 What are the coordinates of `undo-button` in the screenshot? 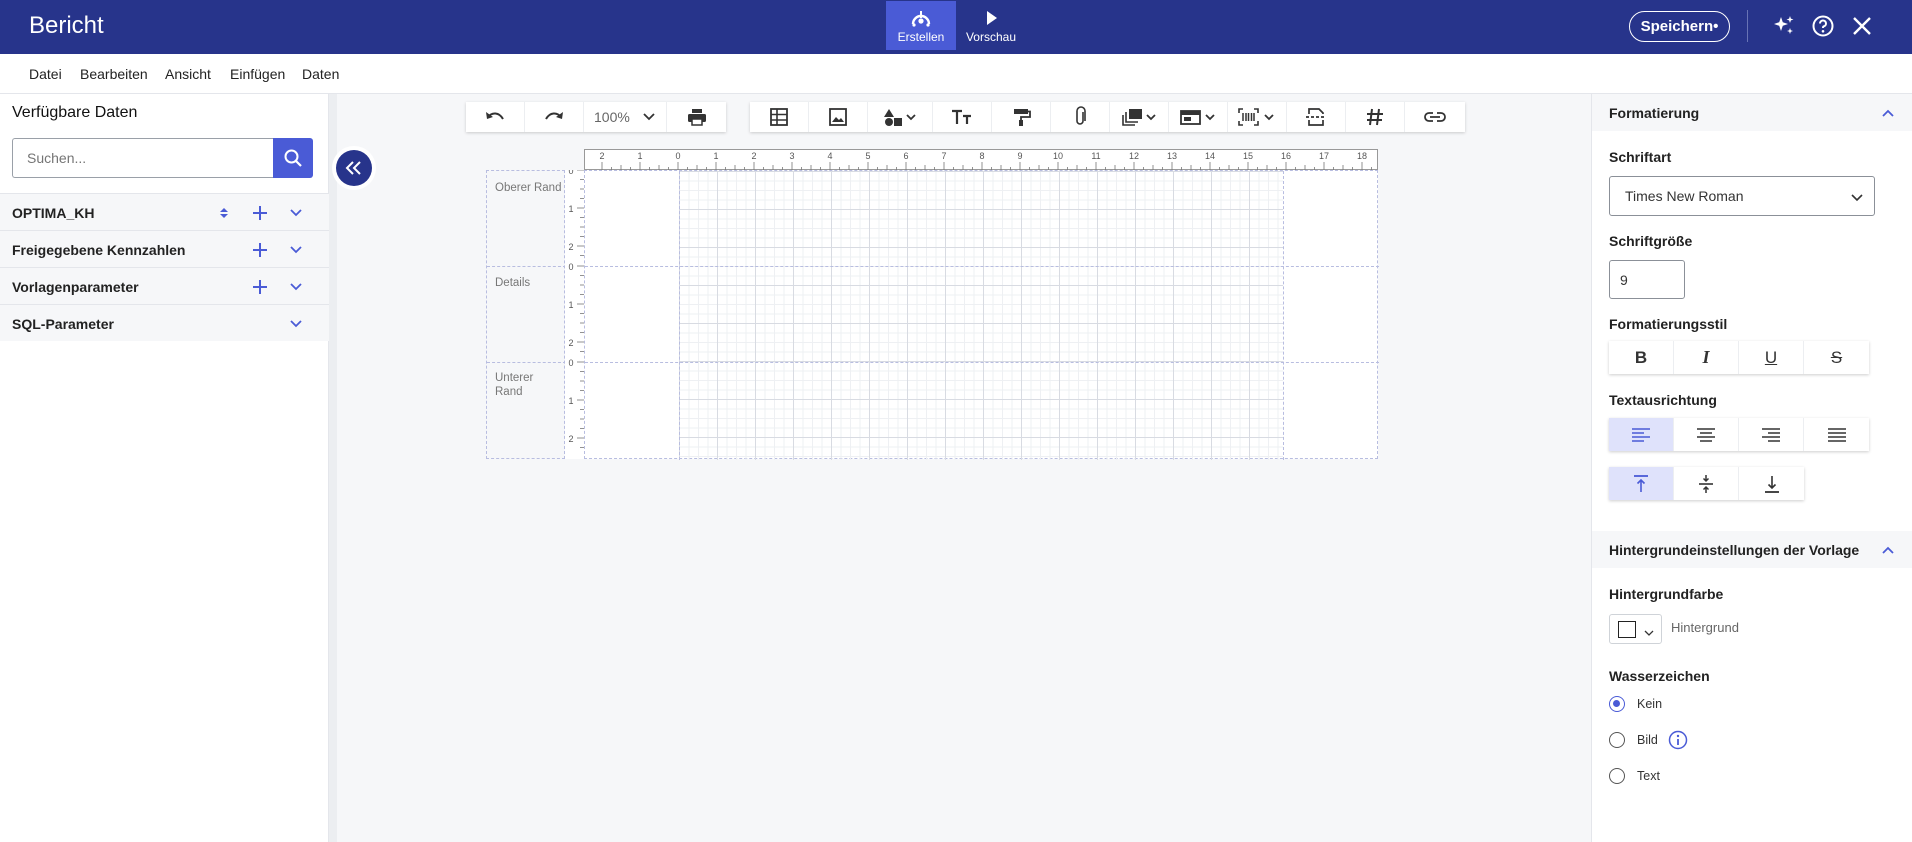 It's located at (495, 117).